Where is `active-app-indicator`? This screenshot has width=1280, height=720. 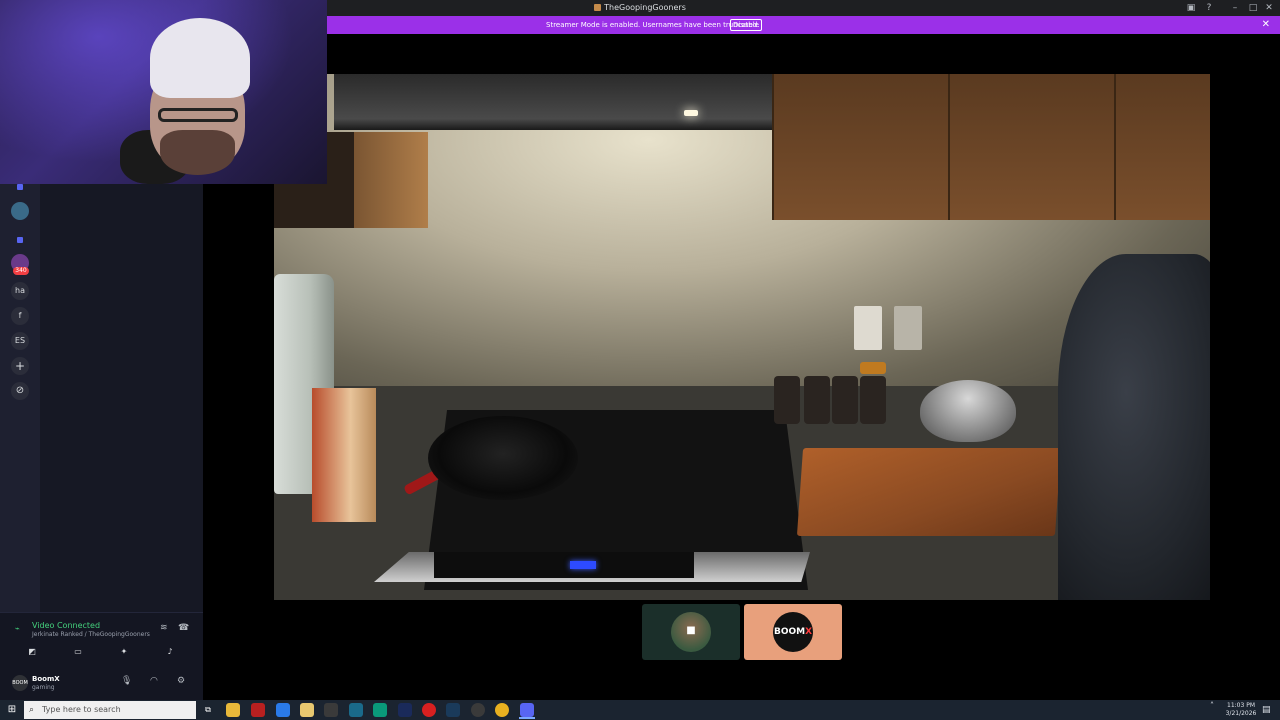
active-app-indicator is located at coordinates (527, 718).